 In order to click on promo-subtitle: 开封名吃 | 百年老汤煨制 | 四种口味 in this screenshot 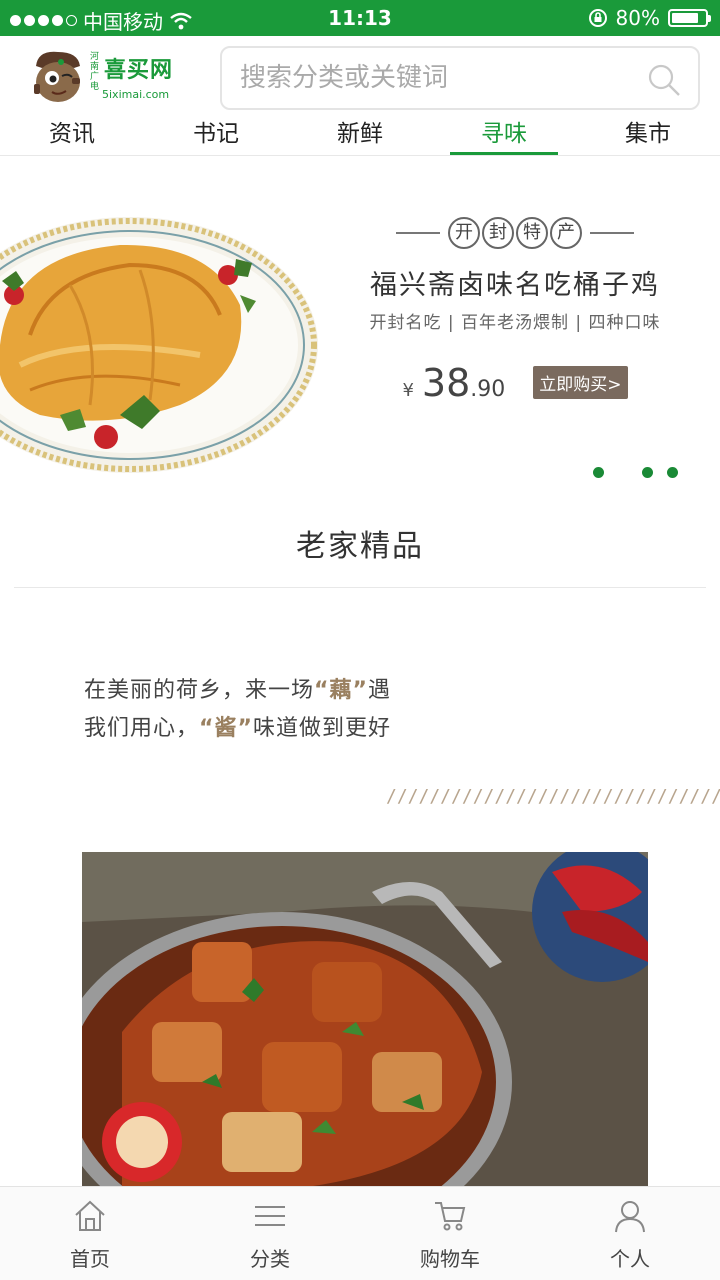, I will do `click(515, 323)`.